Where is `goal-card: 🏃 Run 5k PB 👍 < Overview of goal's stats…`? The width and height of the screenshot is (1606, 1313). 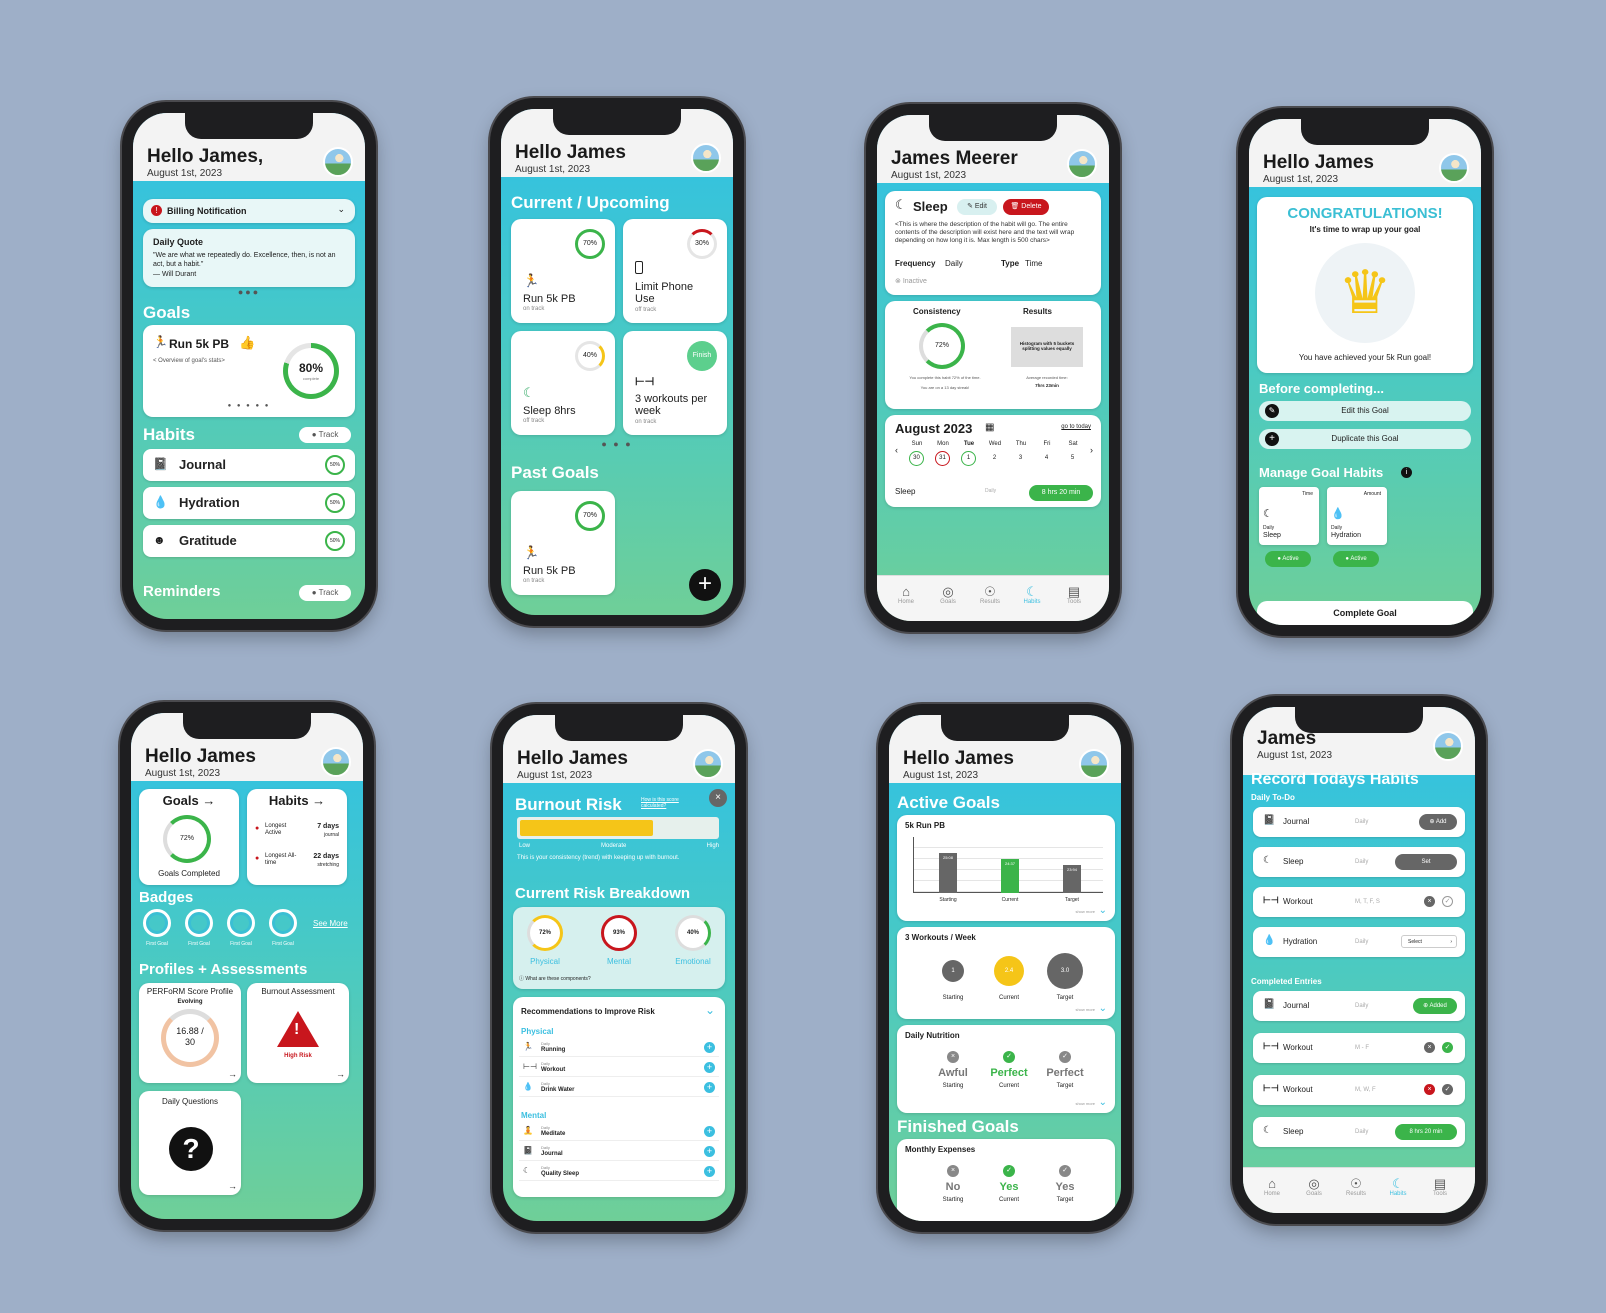 goal-card: 🏃 Run 5k PB 👍 < Overview of goal's stats… is located at coordinates (249, 371).